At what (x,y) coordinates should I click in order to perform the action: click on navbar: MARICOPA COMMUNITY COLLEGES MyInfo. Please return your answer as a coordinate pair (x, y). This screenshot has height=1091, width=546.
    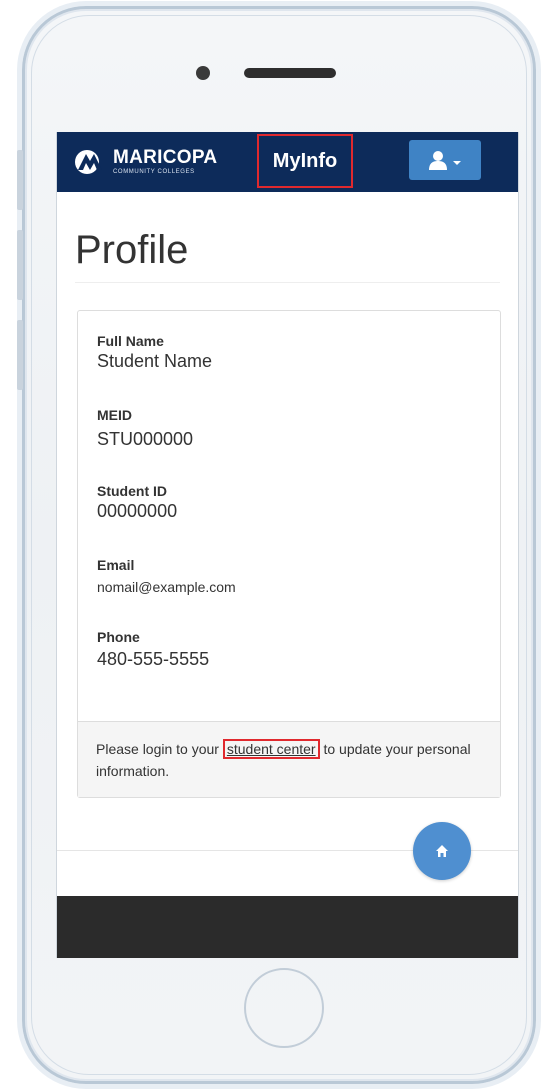
    Looking at the image, I should click on (287, 162).